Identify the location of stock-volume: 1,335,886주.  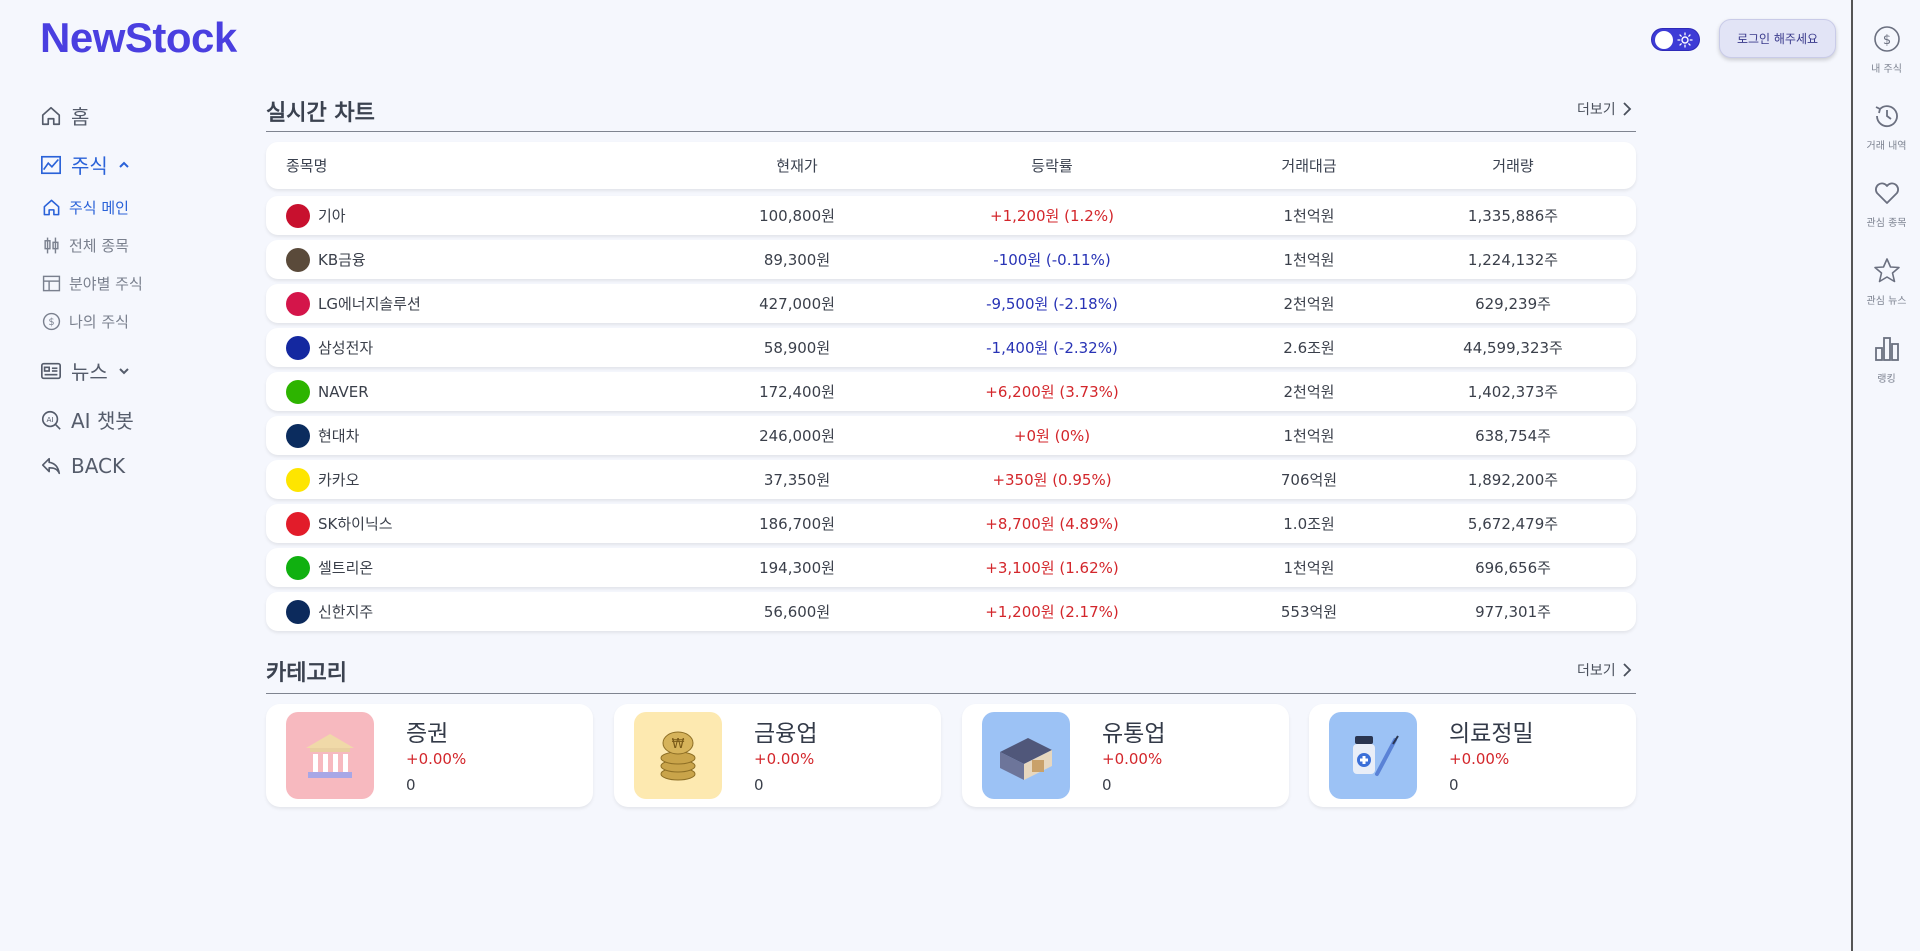
(1513, 216).